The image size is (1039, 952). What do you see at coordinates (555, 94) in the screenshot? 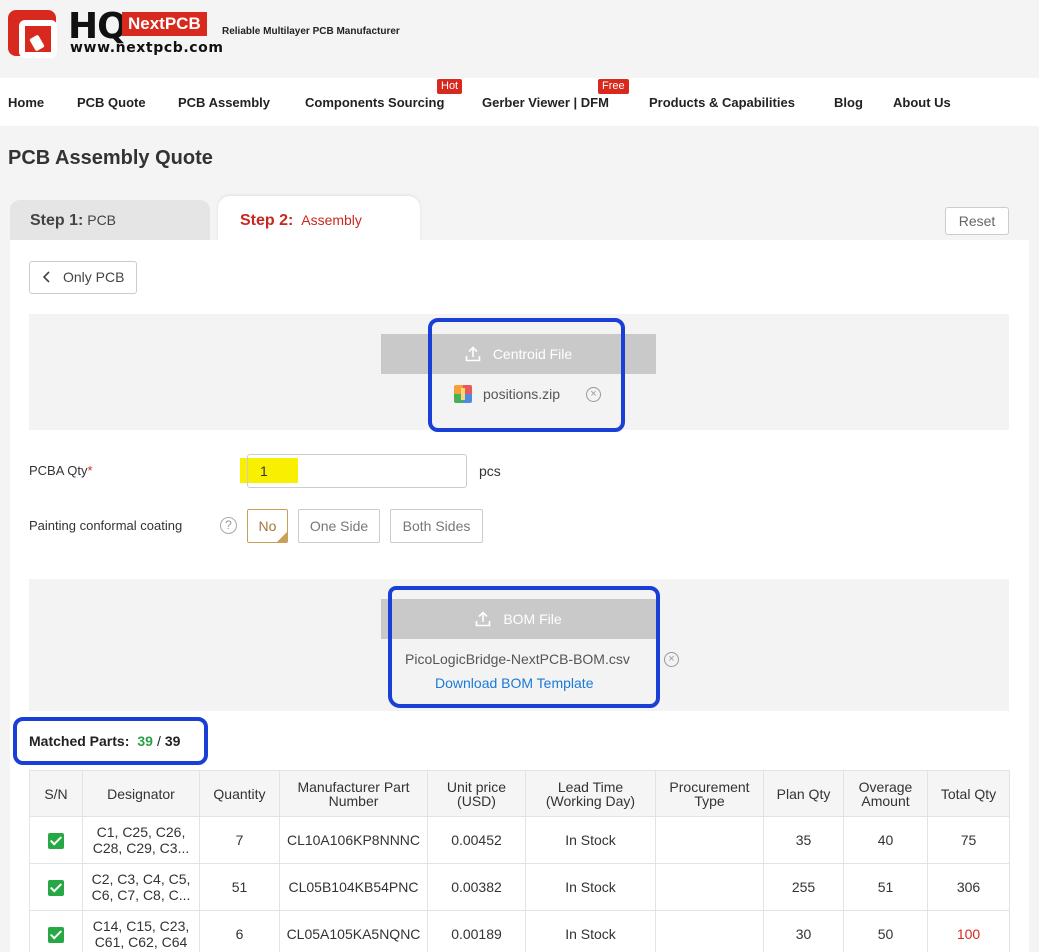
I see `nav-gerber-viewer: Gerber Viewer | DFM Free` at bounding box center [555, 94].